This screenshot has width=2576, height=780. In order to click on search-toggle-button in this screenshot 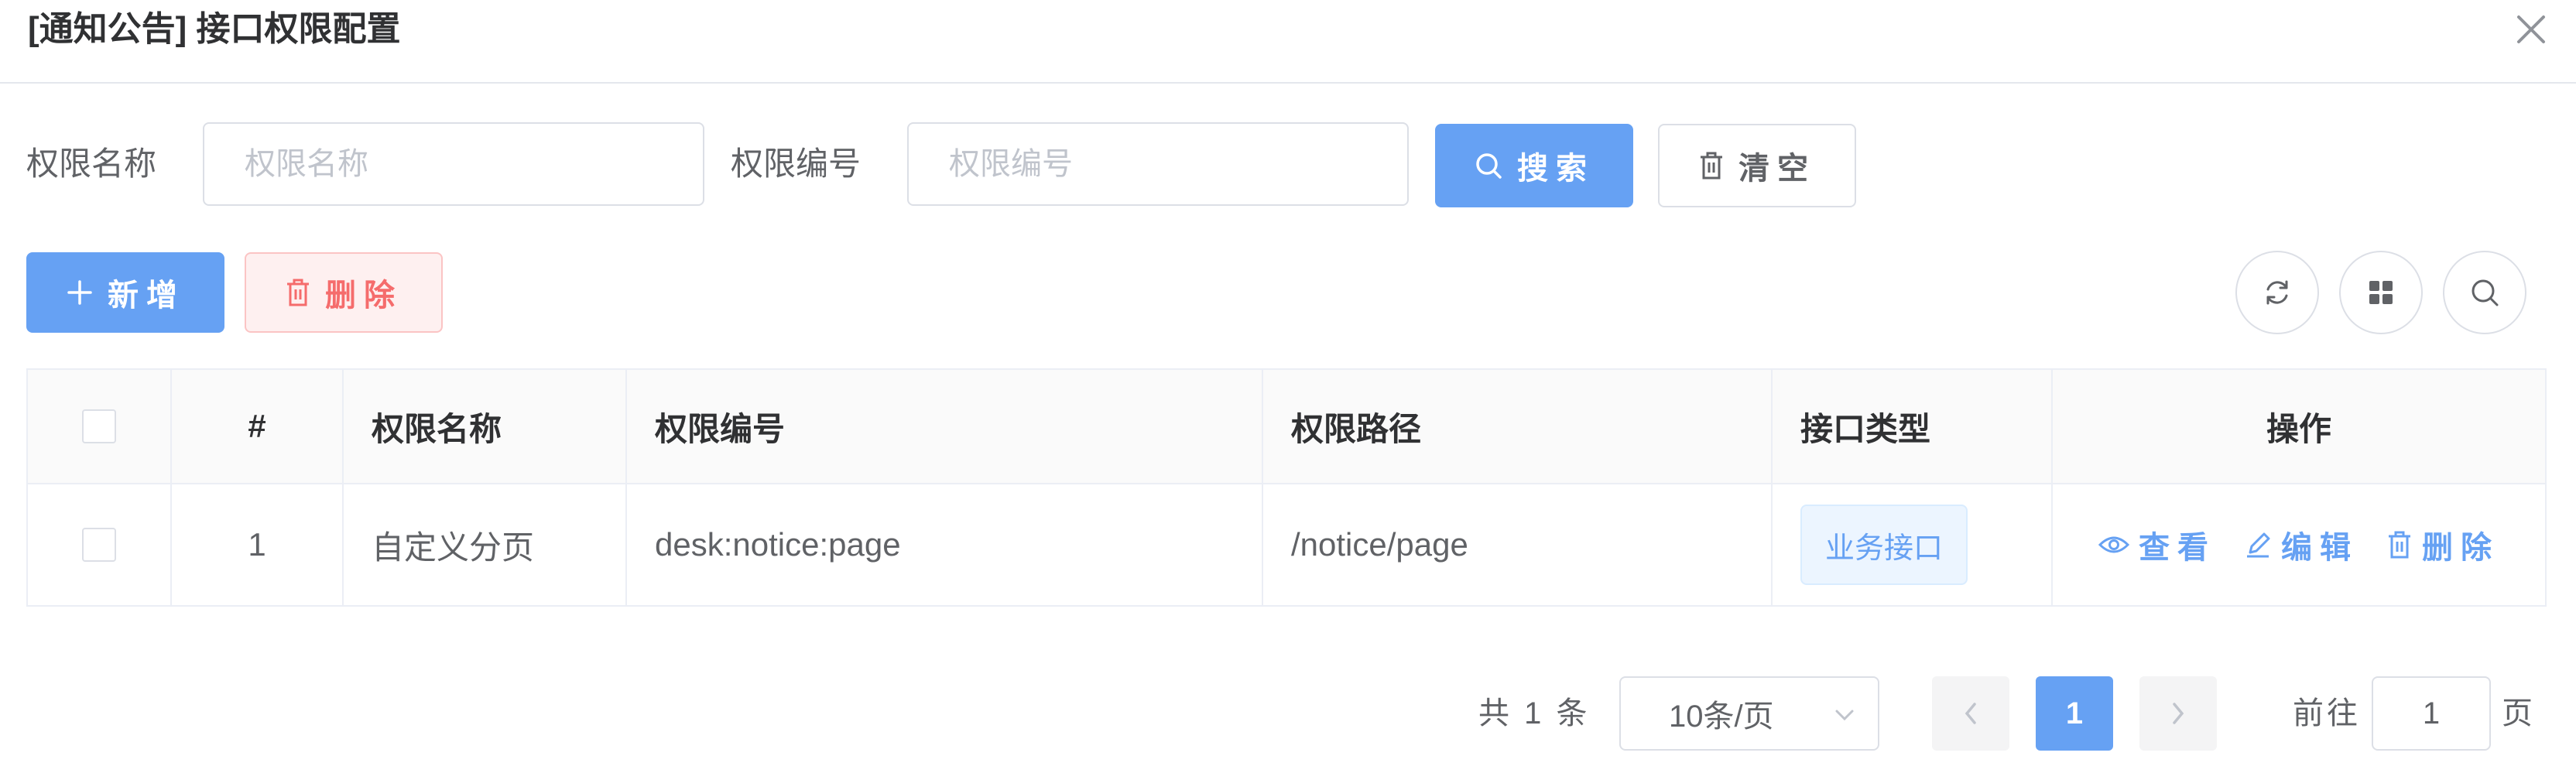, I will do `click(2484, 292)`.